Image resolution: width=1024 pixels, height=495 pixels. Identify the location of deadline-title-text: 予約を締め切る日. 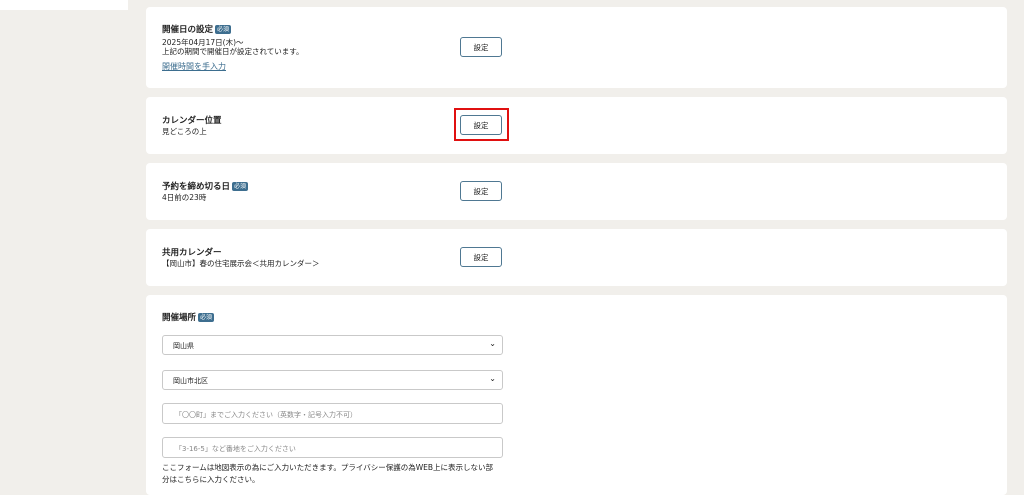
(196, 187).